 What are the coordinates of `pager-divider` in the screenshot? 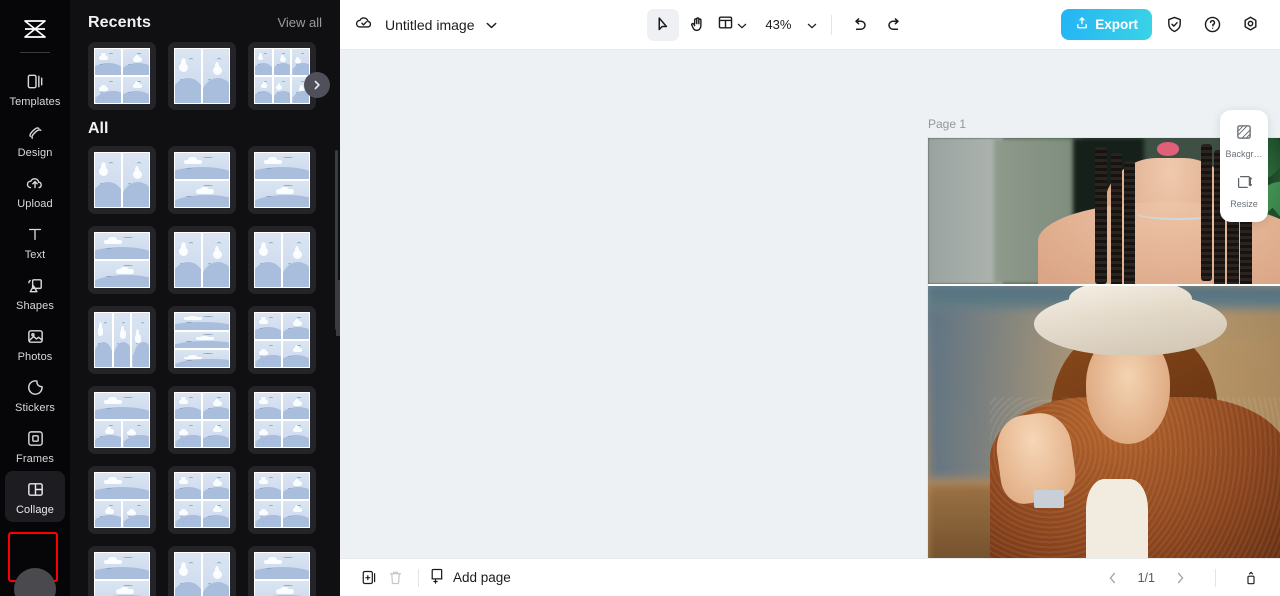 It's located at (1215, 577).